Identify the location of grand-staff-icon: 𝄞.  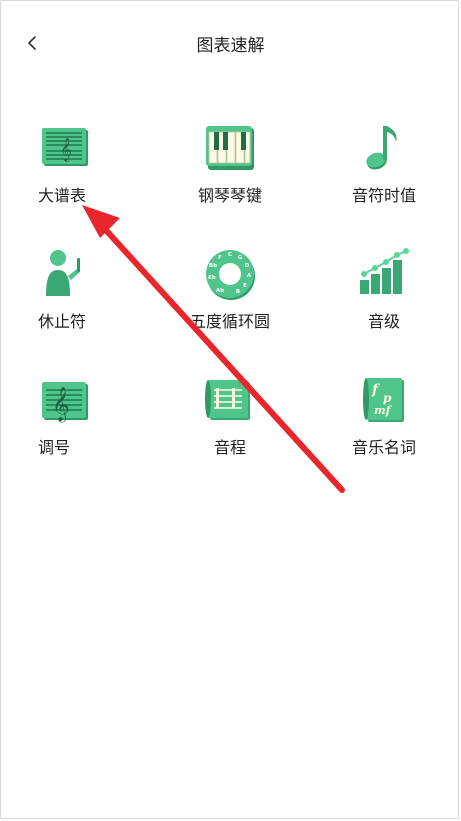
(65, 147).